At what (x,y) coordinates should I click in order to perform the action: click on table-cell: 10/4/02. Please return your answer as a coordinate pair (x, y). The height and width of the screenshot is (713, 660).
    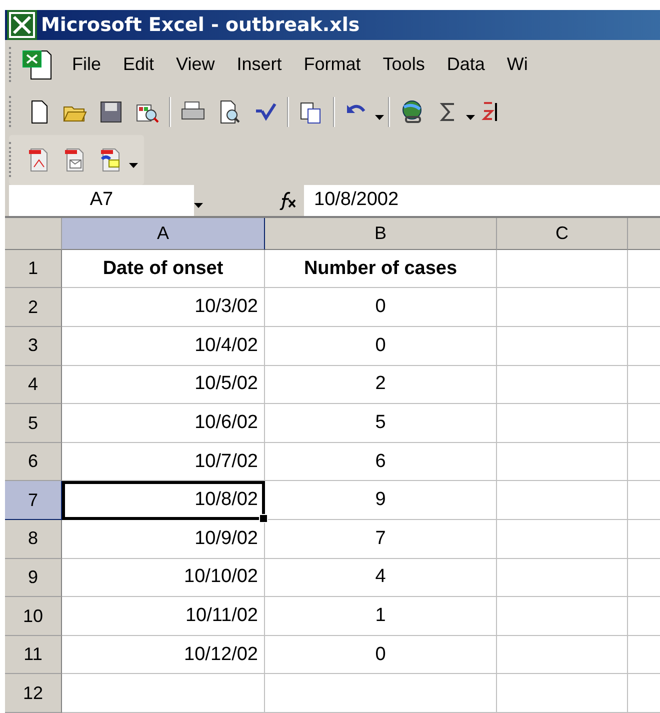
    Looking at the image, I should click on (163, 346).